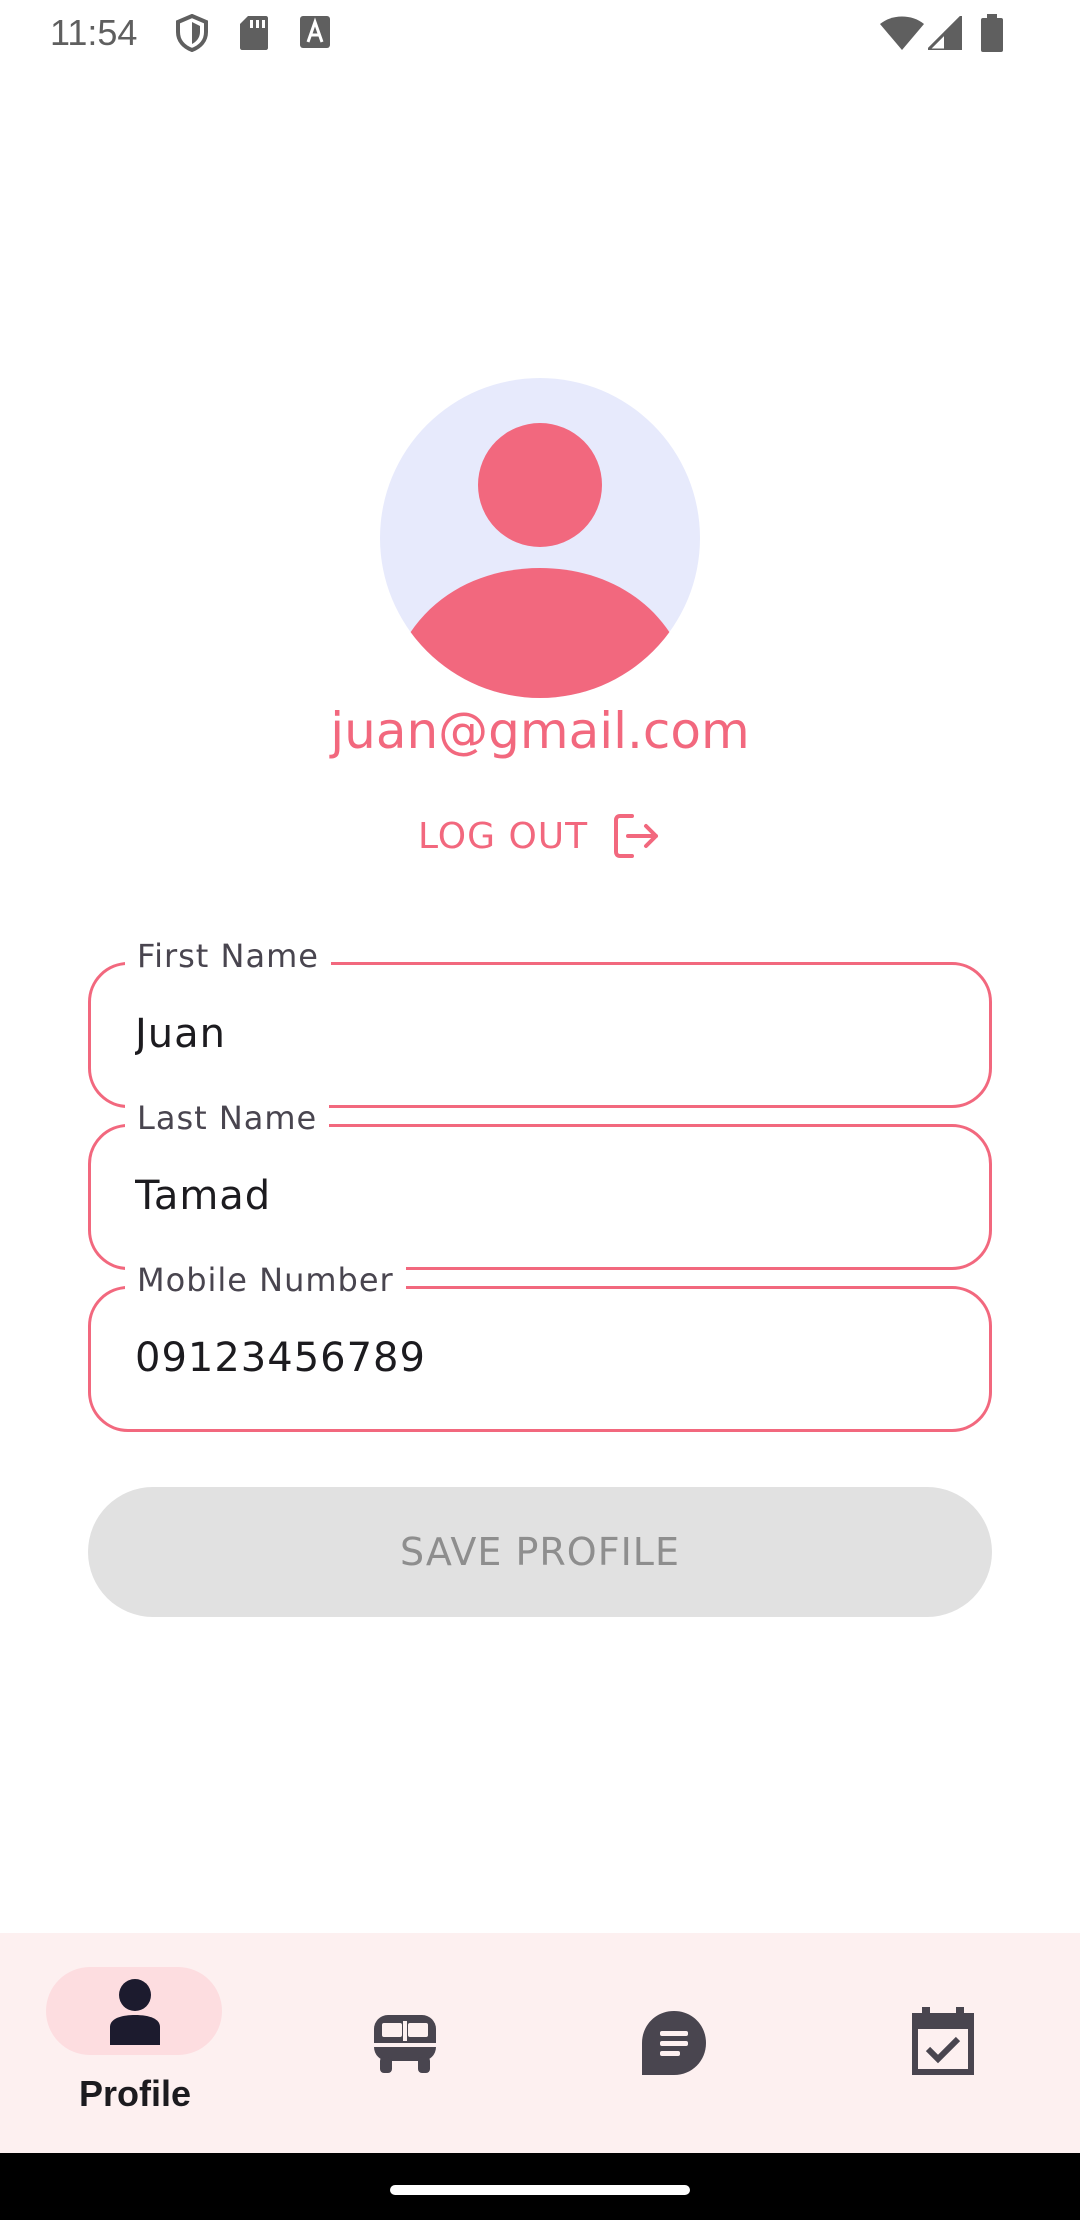 The width and height of the screenshot is (1080, 2220). I want to click on person-icon, so click(135, 2012).